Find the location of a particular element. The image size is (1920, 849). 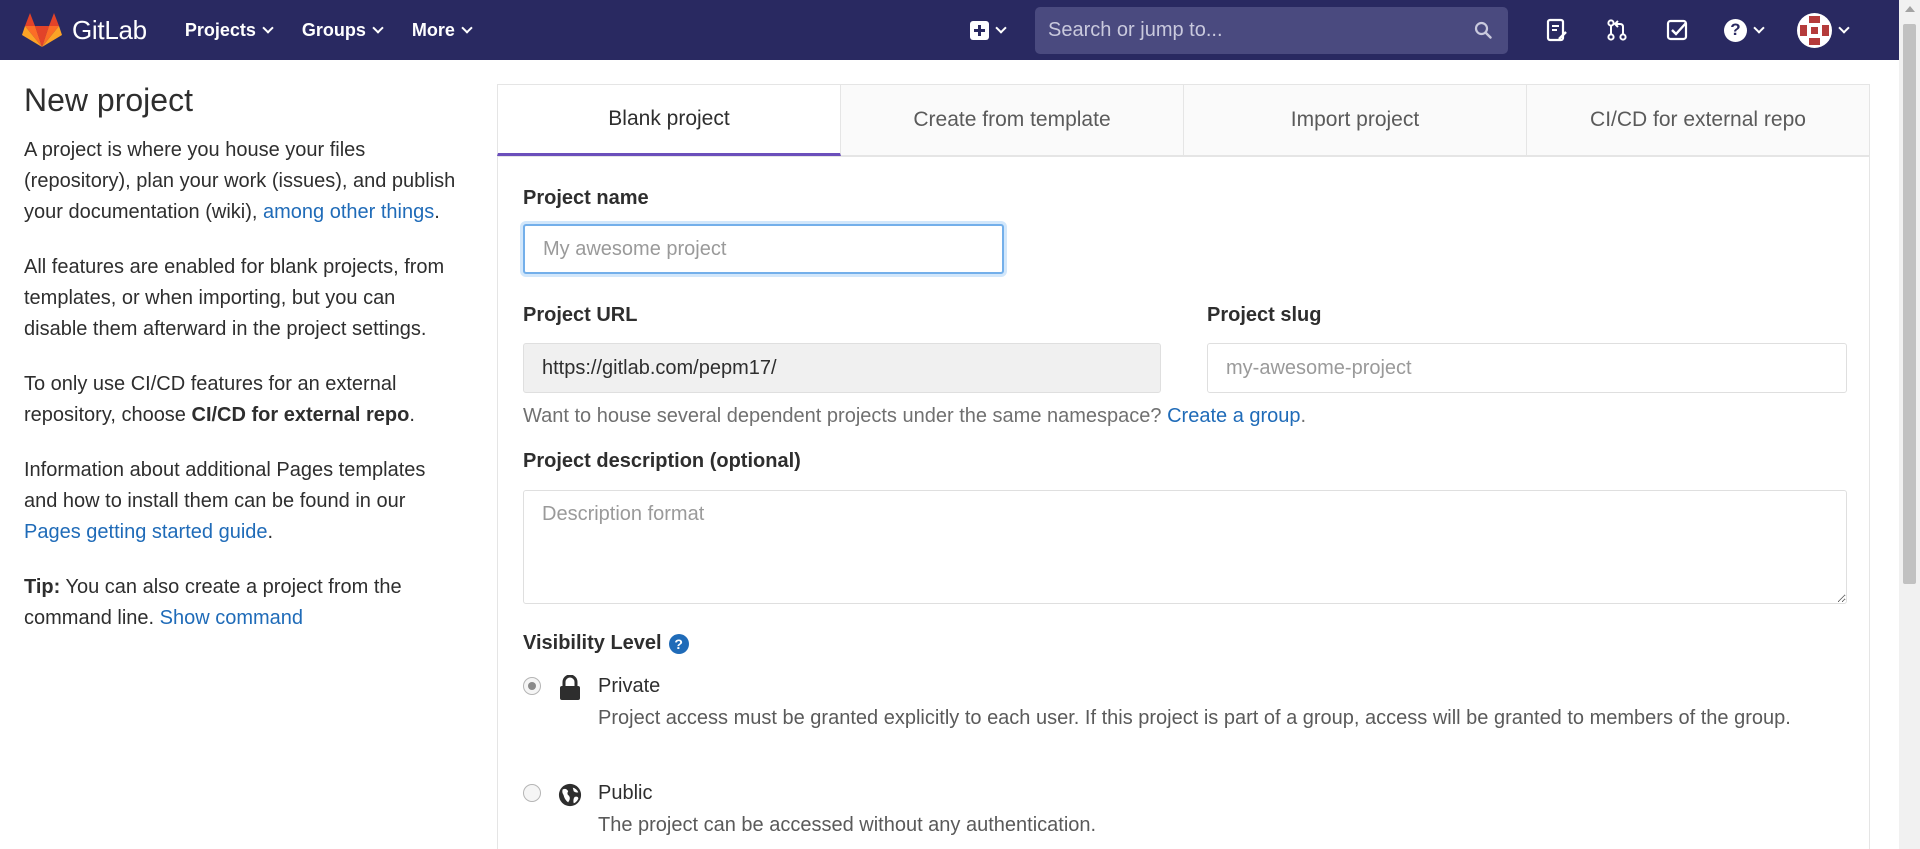

avatar is located at coordinates (1814, 30).